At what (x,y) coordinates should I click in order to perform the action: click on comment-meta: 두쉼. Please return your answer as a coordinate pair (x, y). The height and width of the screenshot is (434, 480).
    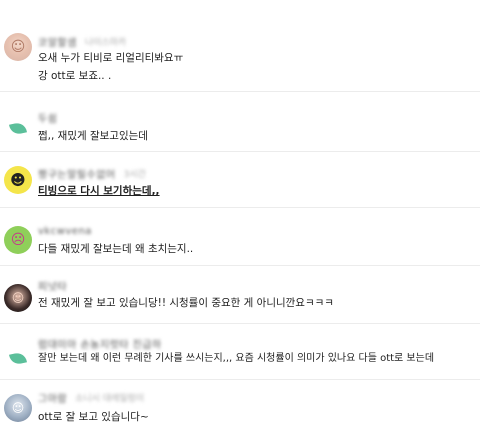
    Looking at the image, I should click on (47, 117).